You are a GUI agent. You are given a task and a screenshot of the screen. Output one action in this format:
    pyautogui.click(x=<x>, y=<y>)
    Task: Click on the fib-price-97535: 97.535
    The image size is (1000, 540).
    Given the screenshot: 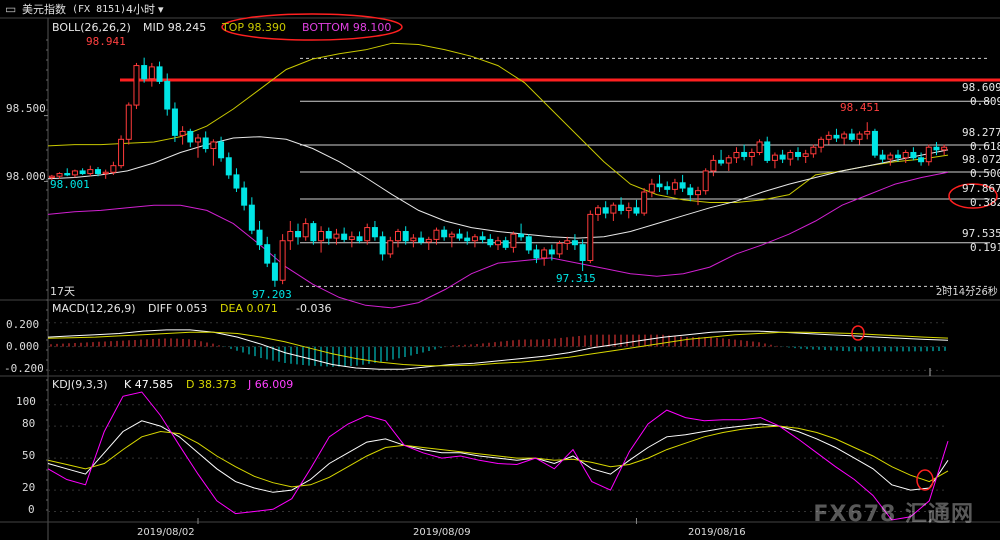 What is the action you would take?
    pyautogui.click(x=981, y=233)
    